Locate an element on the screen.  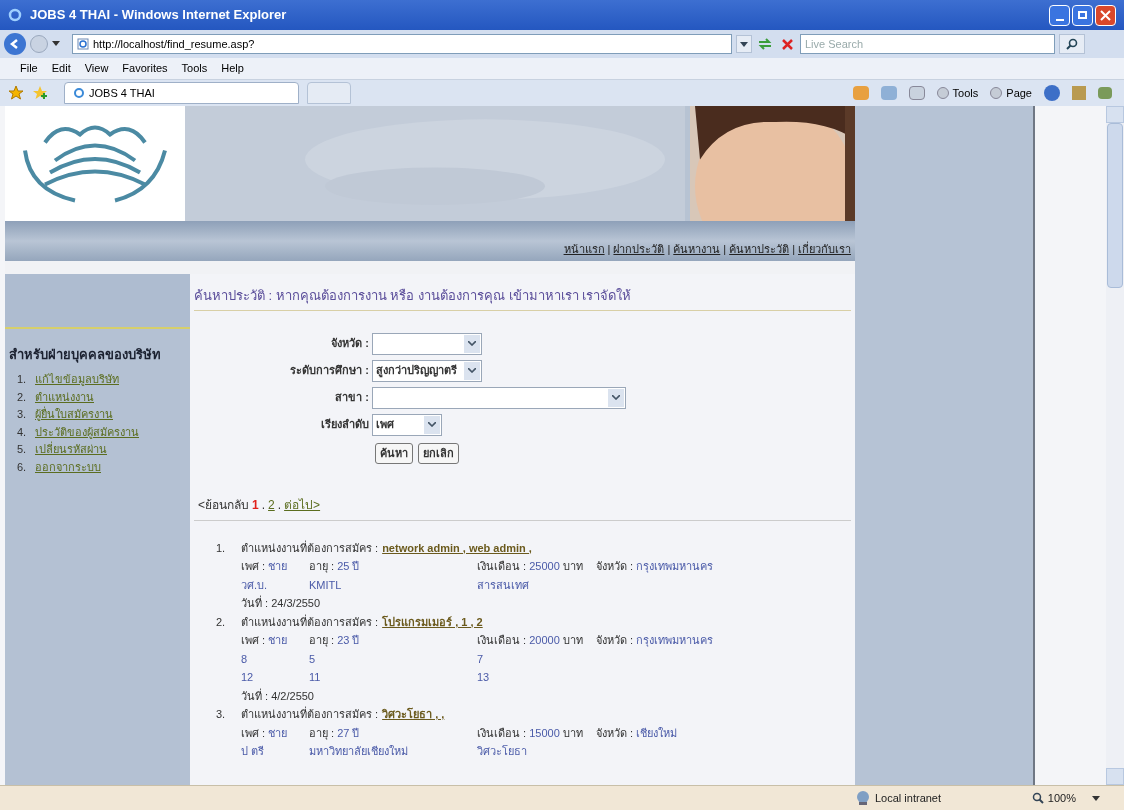
detail-text: อายุ : 23 ปี is located at coordinates (335, 641).